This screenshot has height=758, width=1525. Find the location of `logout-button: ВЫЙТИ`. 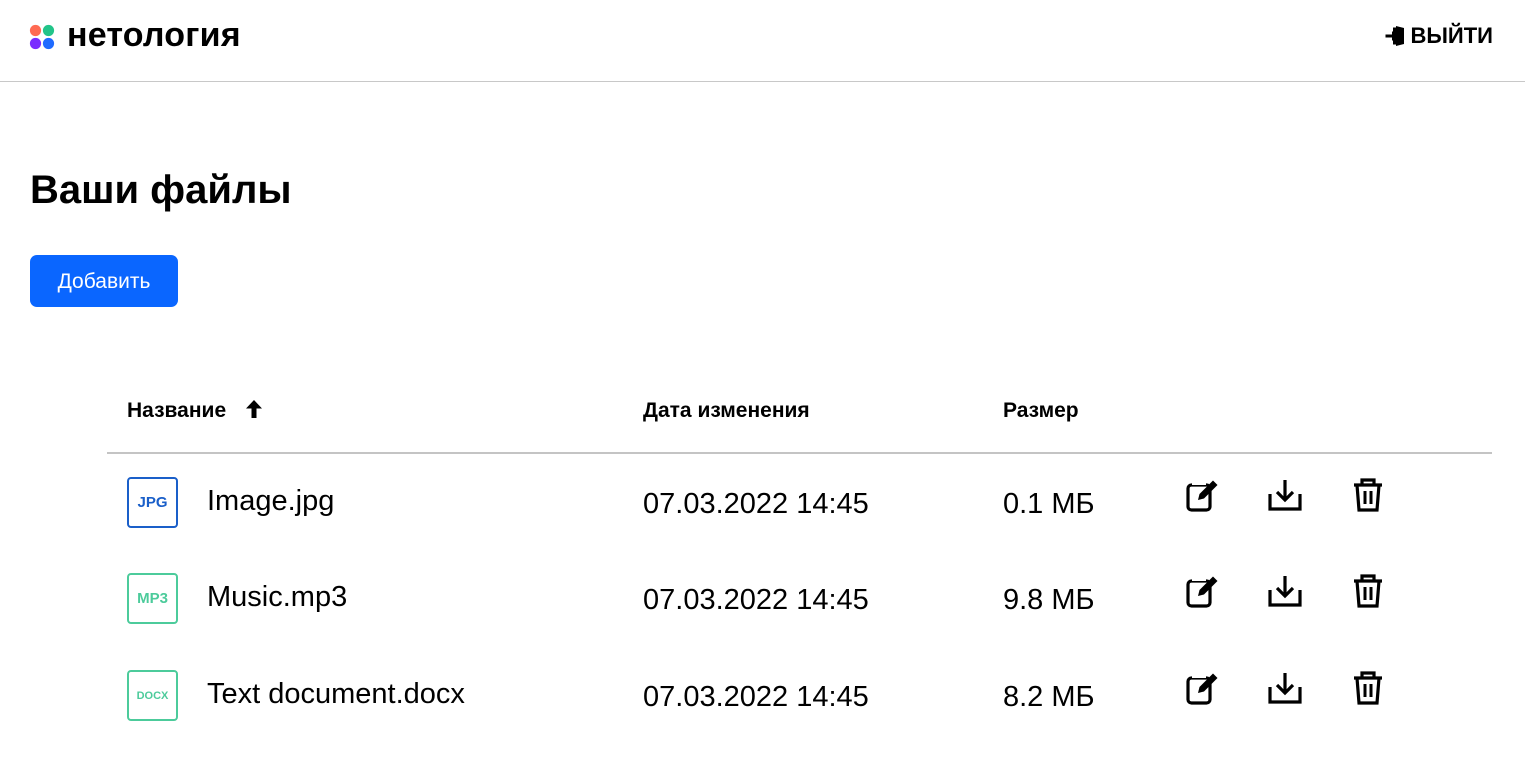

logout-button: ВЫЙТИ is located at coordinates (1439, 35).